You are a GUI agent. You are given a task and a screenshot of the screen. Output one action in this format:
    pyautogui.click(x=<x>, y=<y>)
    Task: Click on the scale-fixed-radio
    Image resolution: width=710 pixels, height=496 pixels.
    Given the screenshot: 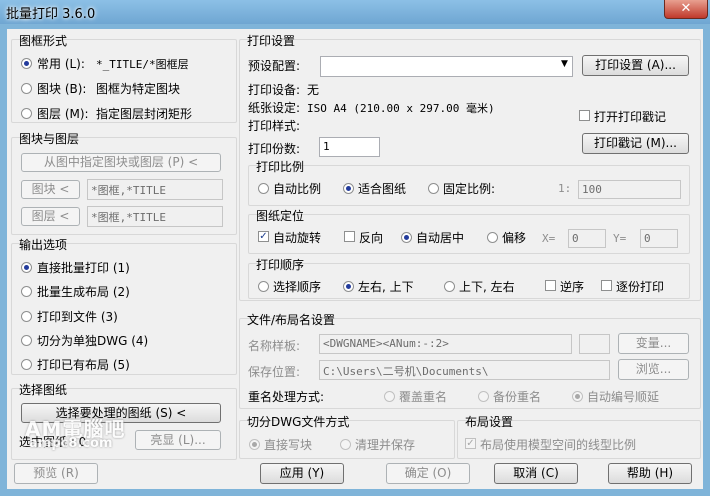 What is the action you would take?
    pyautogui.click(x=433, y=188)
    